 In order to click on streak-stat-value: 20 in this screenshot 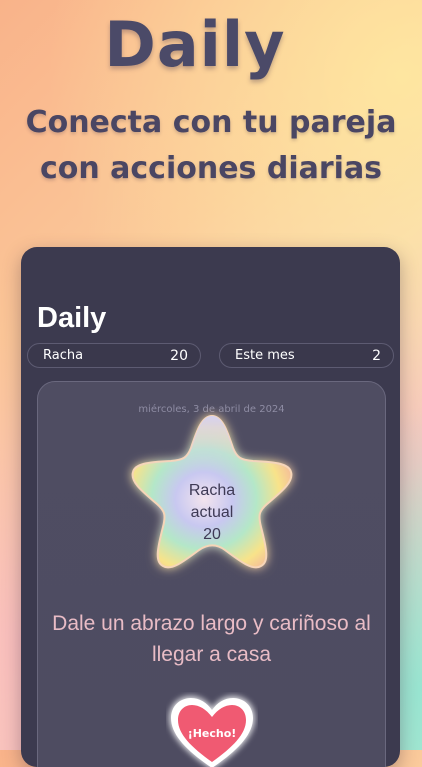, I will do `click(179, 355)`.